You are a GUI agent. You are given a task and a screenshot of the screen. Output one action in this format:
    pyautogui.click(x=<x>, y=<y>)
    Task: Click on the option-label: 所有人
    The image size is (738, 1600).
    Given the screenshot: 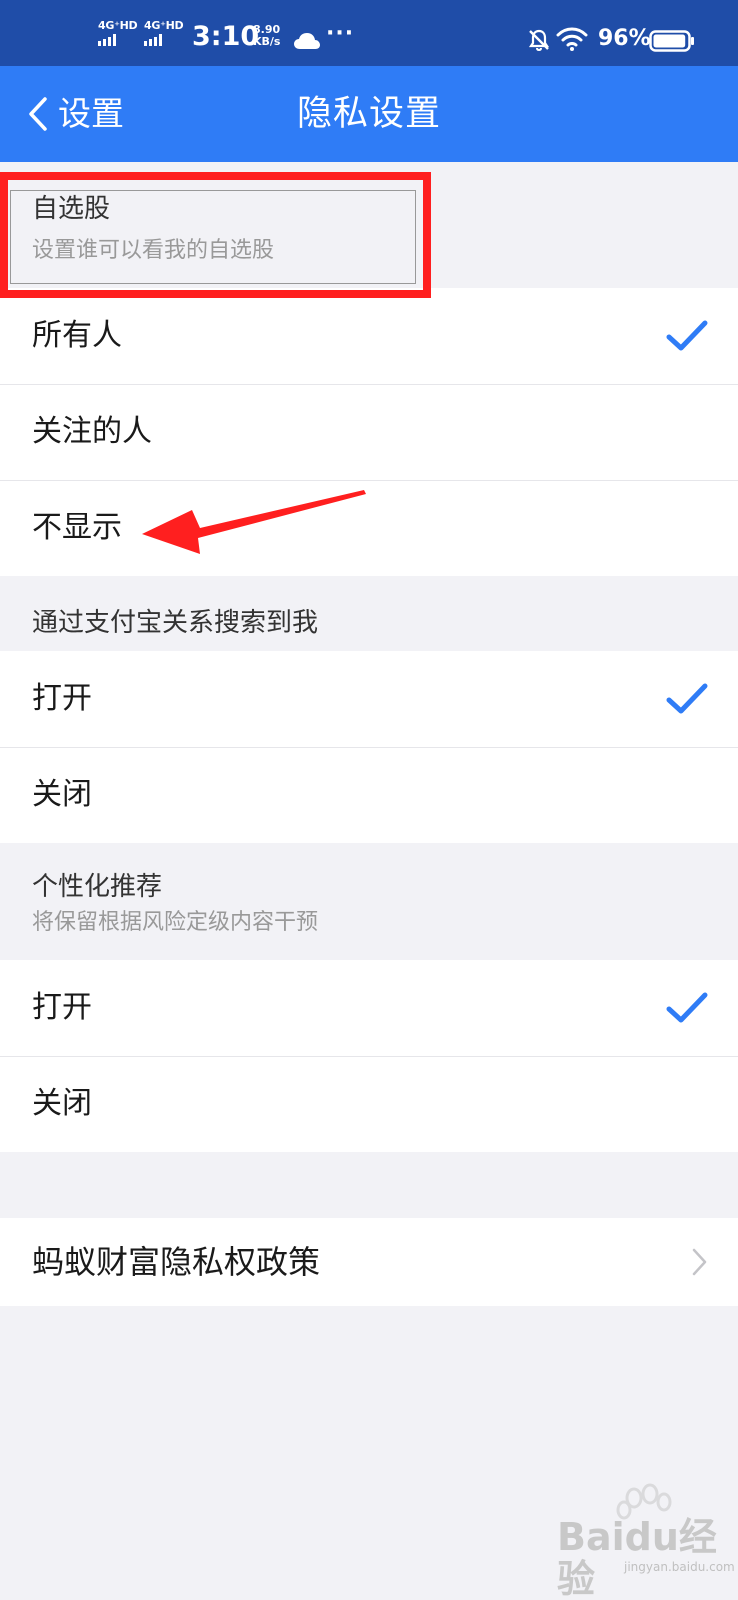 What is the action you would take?
    pyautogui.click(x=77, y=335)
    